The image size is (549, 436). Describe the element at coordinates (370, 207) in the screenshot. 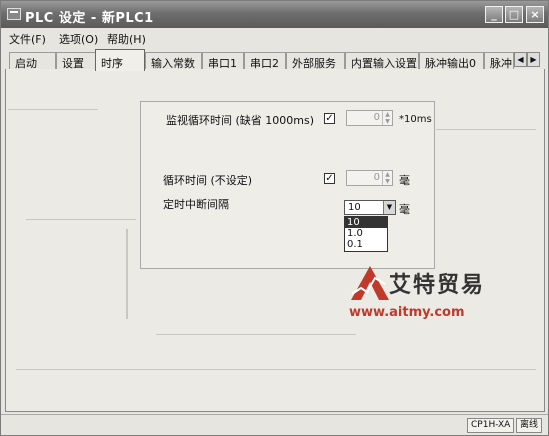

I see `interrupt-interval-select: 10 ▼` at that location.